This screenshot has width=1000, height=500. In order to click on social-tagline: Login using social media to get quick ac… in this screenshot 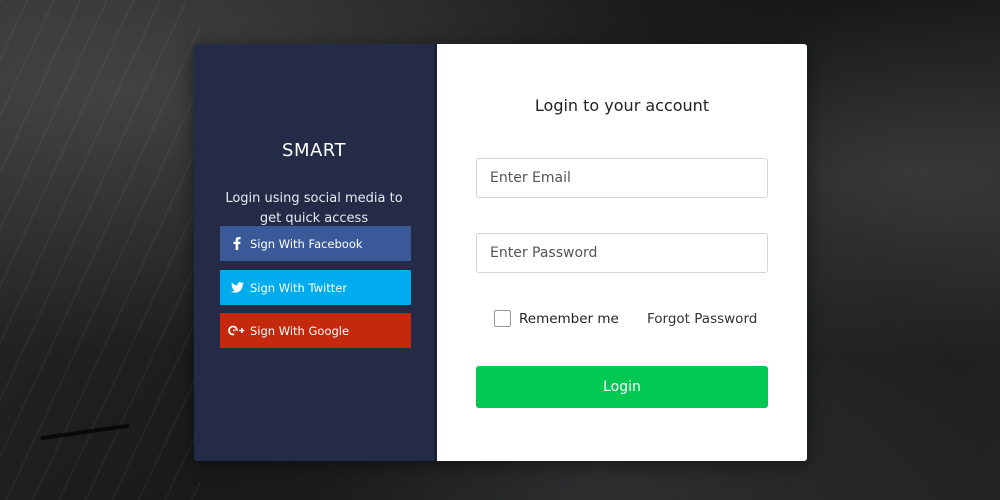, I will do `click(314, 208)`.